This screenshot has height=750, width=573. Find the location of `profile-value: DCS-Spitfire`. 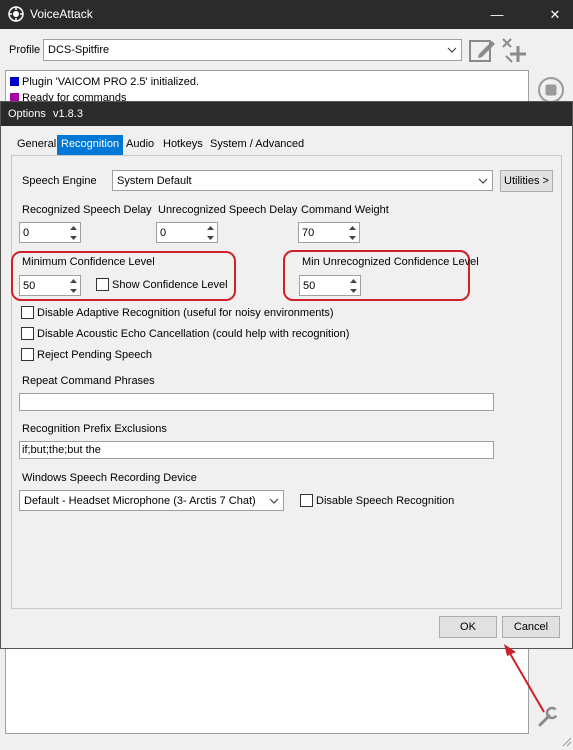

profile-value: DCS-Spitfire is located at coordinates (79, 50).